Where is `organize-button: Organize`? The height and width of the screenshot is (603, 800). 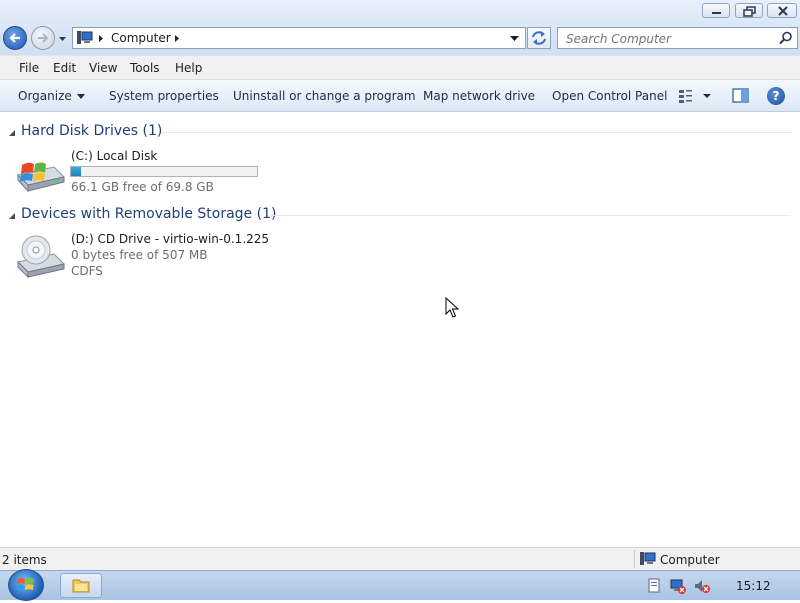
organize-button: Organize is located at coordinates (51, 96).